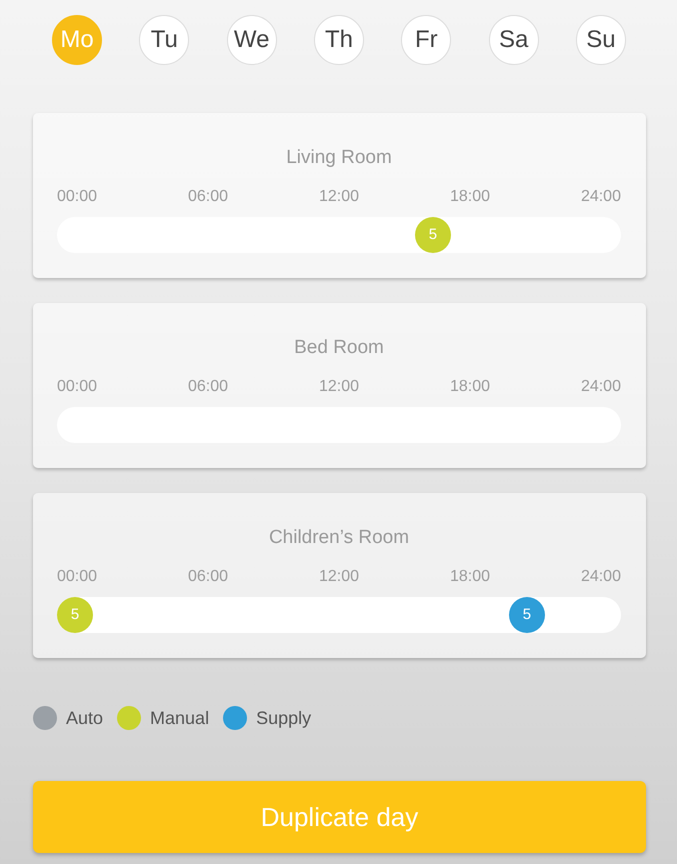  What do you see at coordinates (339, 348) in the screenshot?
I see `room-title: Bed Room` at bounding box center [339, 348].